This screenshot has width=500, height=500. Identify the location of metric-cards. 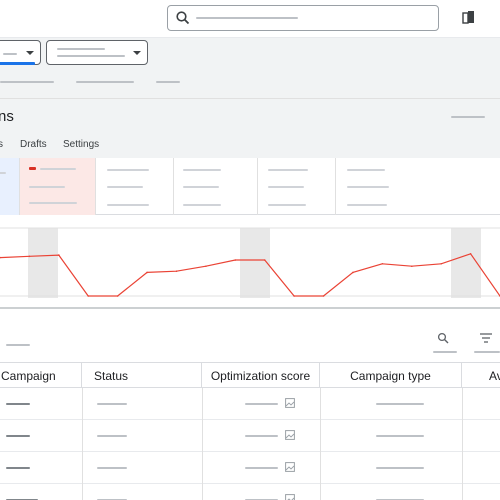
(250, 186).